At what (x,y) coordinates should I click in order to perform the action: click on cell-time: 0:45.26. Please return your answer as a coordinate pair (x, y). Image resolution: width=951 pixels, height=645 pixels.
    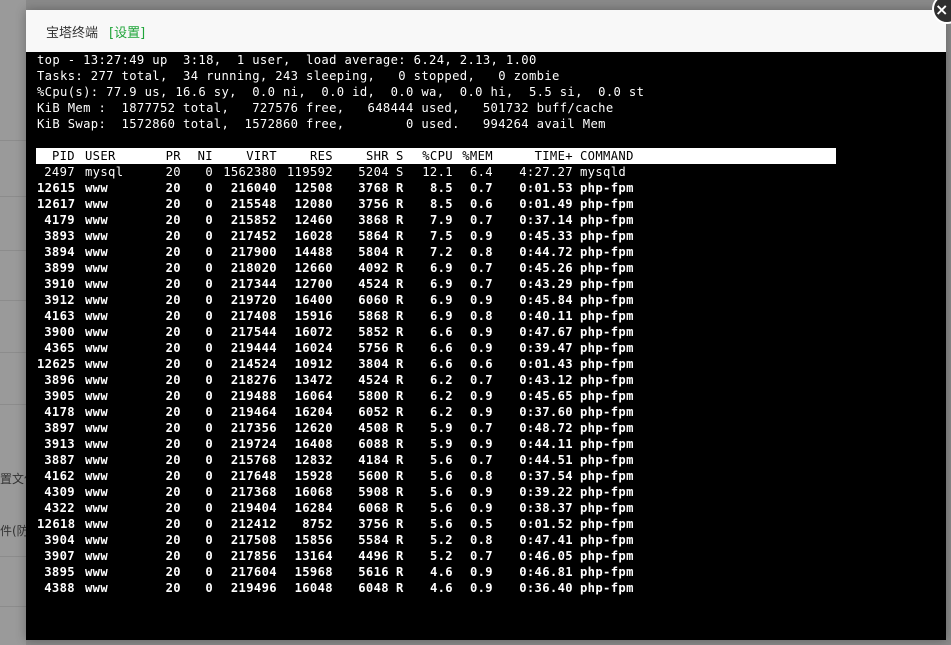
    Looking at the image, I should click on (546, 268).